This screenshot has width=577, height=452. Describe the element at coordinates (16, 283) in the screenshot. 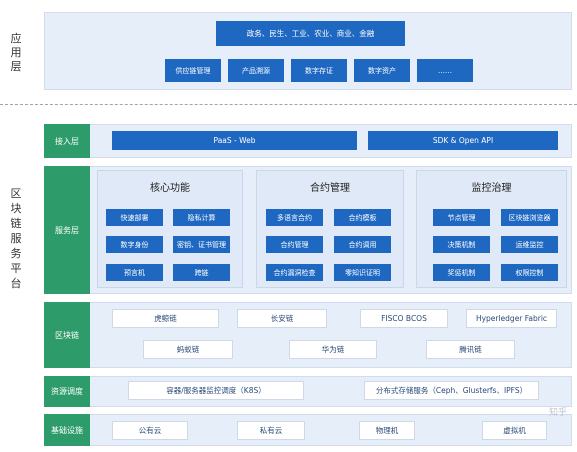

I see `side-char: 台` at that location.